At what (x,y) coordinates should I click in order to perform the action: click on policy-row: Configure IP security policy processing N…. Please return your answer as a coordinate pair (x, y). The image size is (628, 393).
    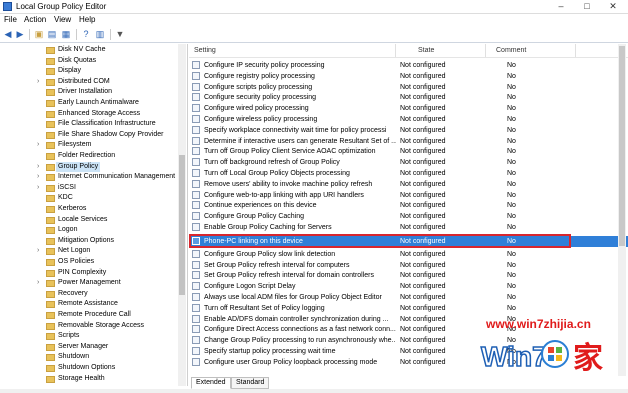
    Looking at the image, I should click on (408, 65).